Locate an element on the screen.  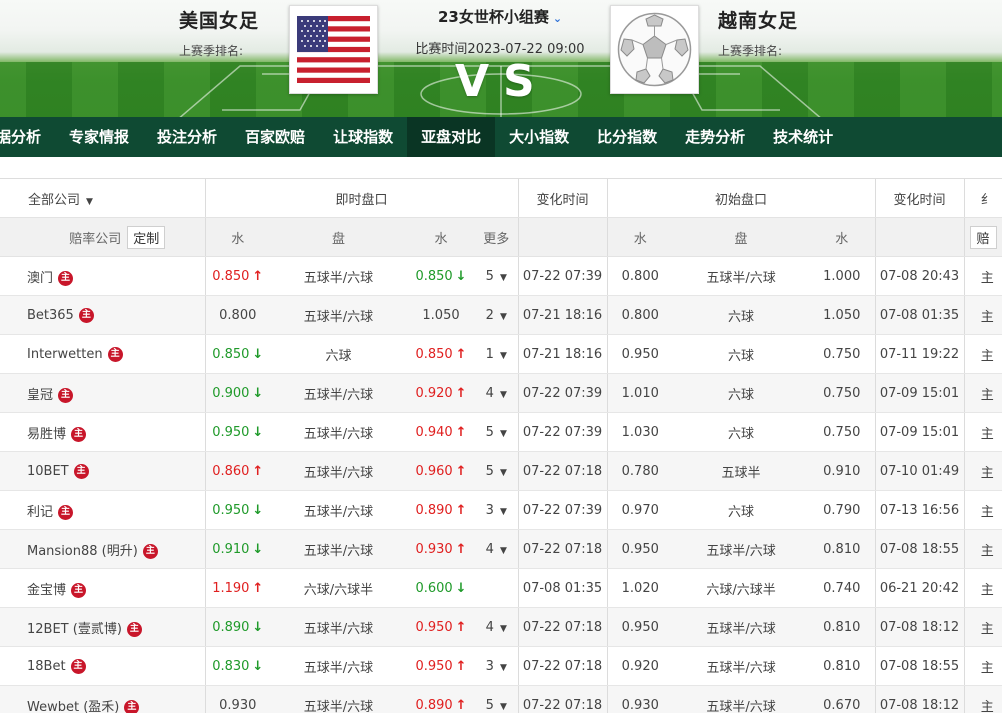
live-odds-header: 即时盘口 is located at coordinates (361, 198).